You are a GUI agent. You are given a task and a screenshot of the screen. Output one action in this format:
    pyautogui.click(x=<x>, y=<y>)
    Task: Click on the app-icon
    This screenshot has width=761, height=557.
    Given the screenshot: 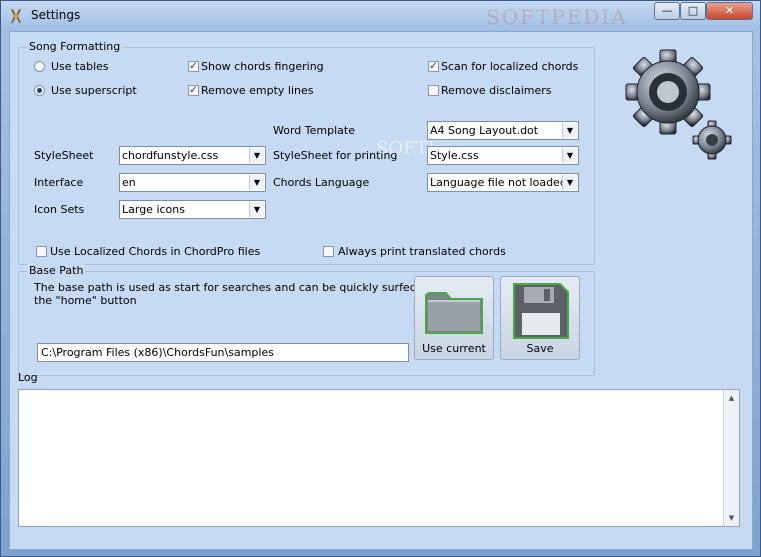 What is the action you would take?
    pyautogui.click(x=16, y=16)
    